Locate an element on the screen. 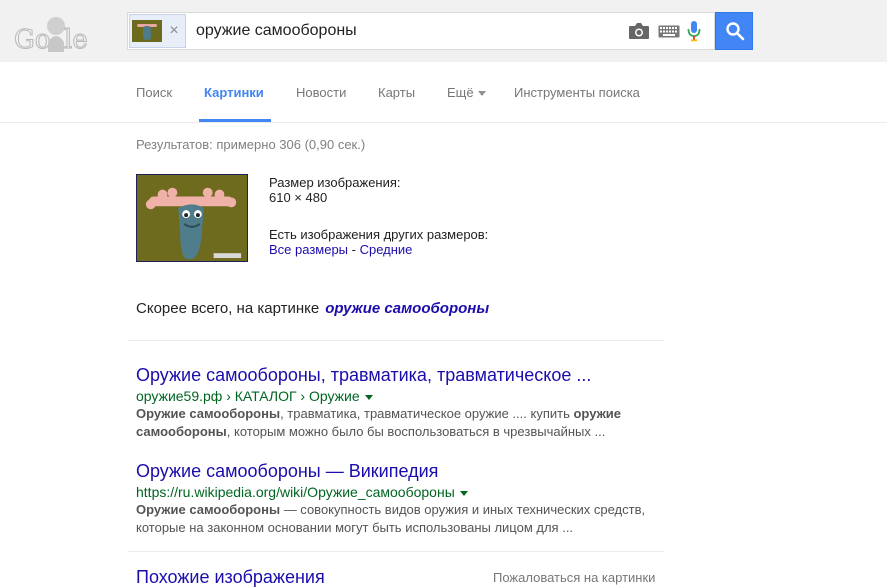 Image resolution: width=887 pixels, height=588 pixels. result-url: оружие59.рф › КАТАЛОГ › Оружие is located at coordinates (401, 396).